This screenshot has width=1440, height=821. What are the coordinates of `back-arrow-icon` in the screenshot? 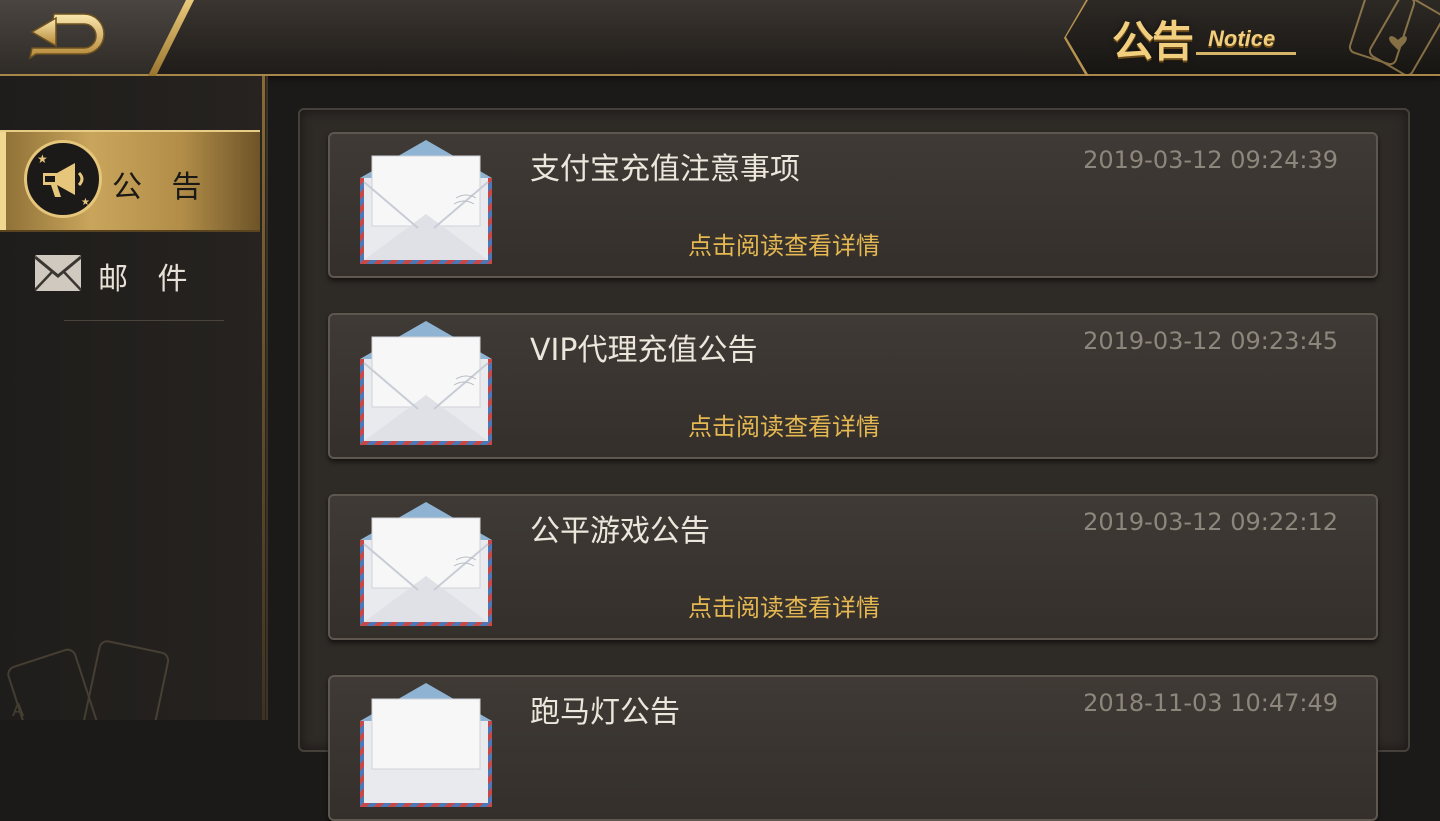 It's located at (66, 36).